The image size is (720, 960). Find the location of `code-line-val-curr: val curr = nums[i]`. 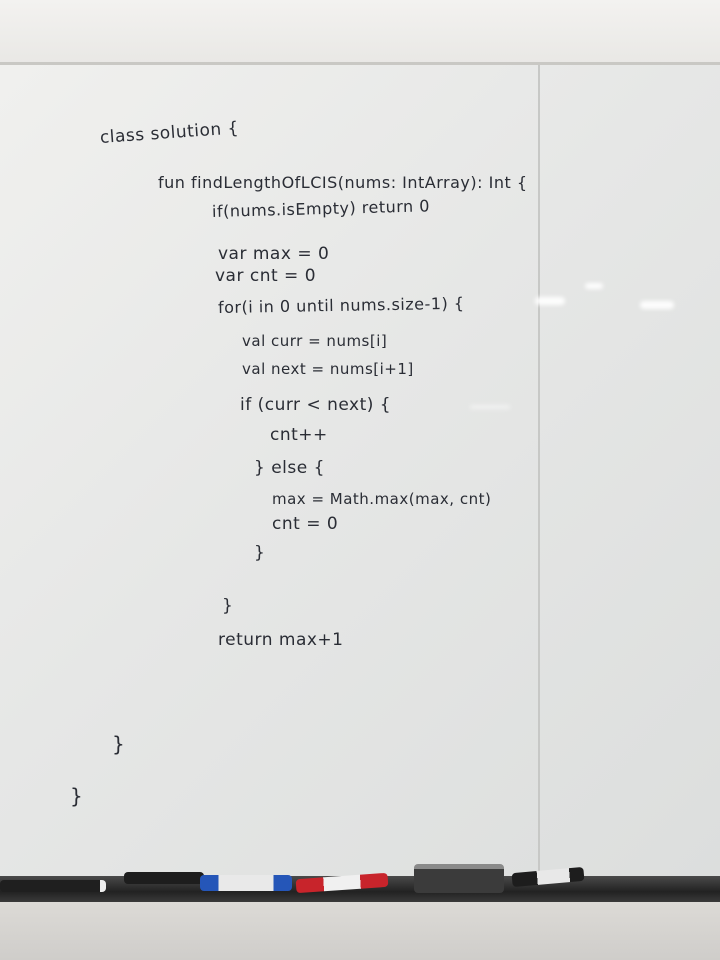

code-line-val-curr: val curr = nums[i] is located at coordinates (315, 341).